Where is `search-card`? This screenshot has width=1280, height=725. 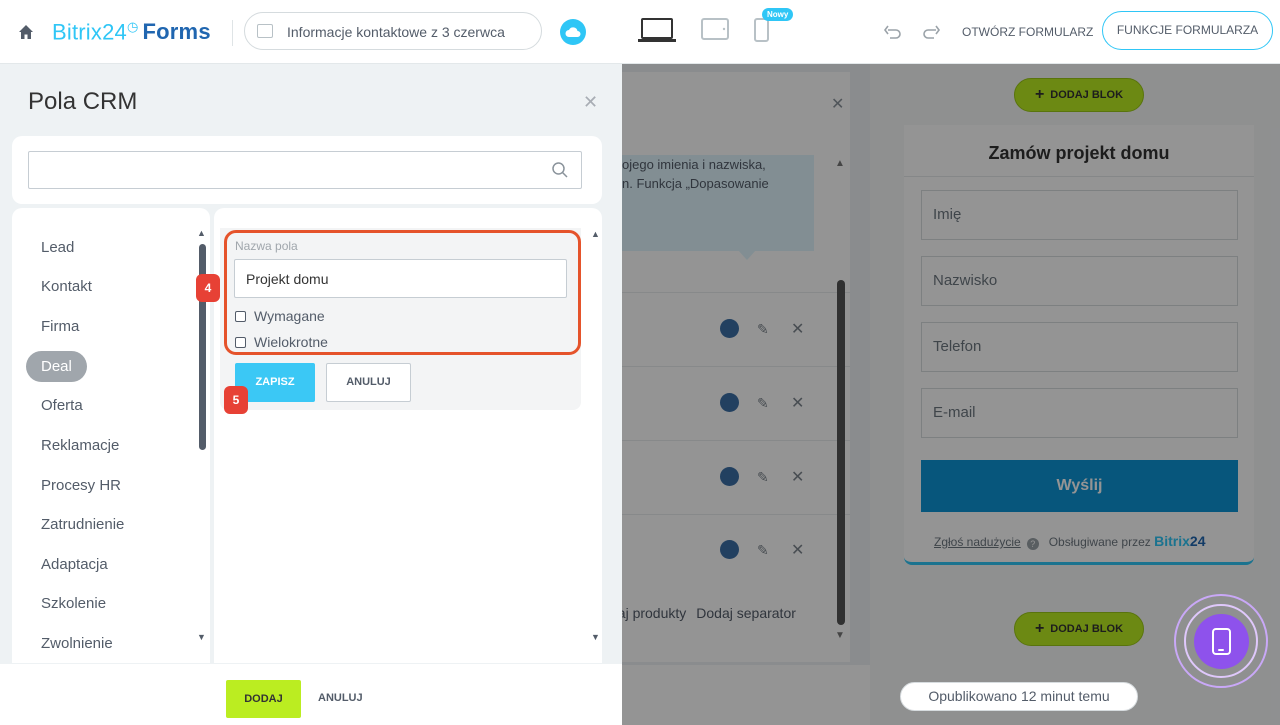
search-card is located at coordinates (307, 170).